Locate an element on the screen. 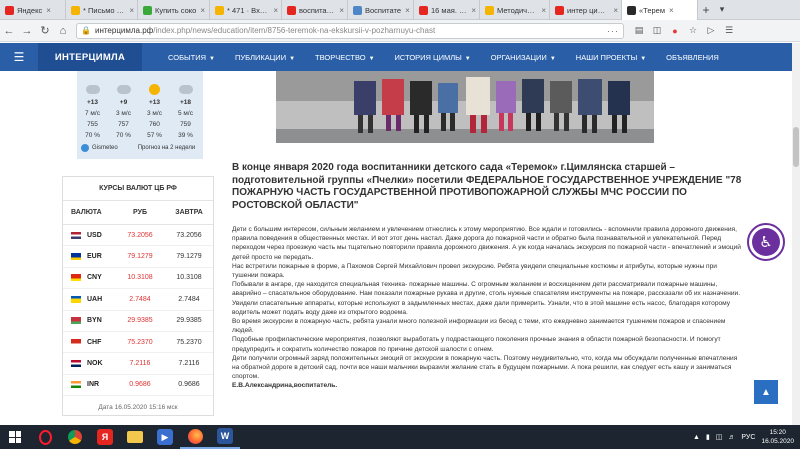 This screenshot has width=800, height=449. library-icon: ▤ is located at coordinates (639, 31).